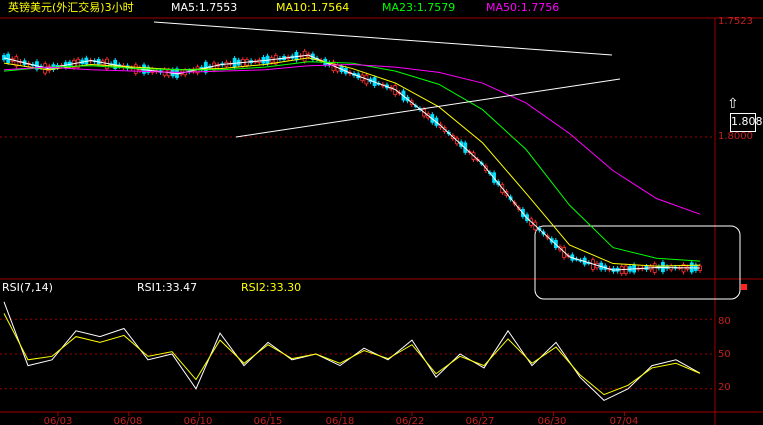  What do you see at coordinates (663, 267) in the screenshot?
I see `candle-body` at bounding box center [663, 267].